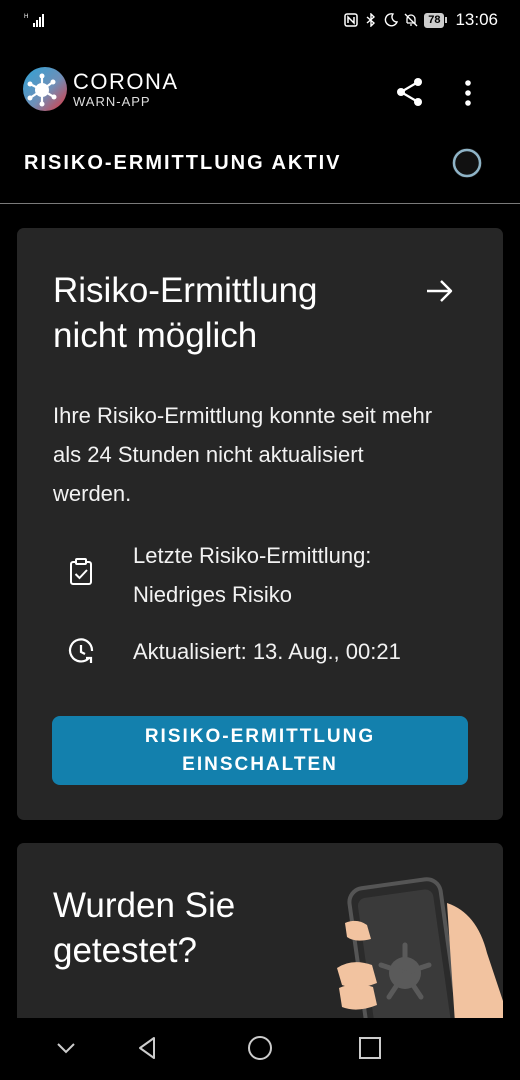 The width and height of the screenshot is (520, 1080). What do you see at coordinates (260, 21) in the screenshot?
I see `status-bar: H 78 13:06` at bounding box center [260, 21].